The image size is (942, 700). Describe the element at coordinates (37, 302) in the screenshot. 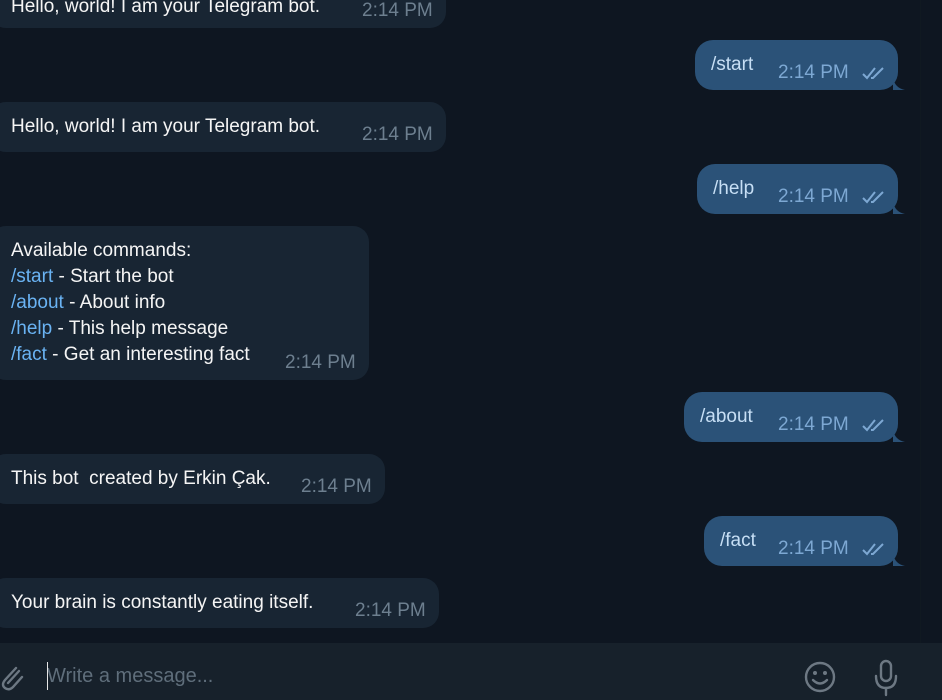

I see `command-link: /about` at that location.